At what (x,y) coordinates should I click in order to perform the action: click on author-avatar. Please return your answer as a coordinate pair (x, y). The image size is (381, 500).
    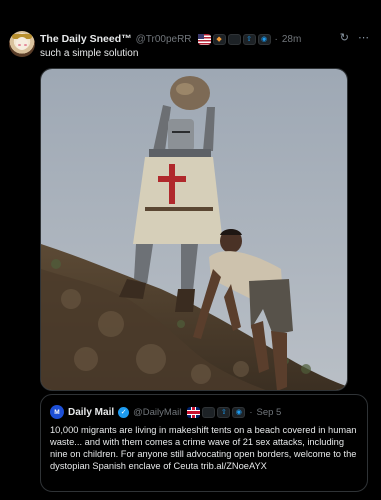
    Looking at the image, I should click on (22, 44).